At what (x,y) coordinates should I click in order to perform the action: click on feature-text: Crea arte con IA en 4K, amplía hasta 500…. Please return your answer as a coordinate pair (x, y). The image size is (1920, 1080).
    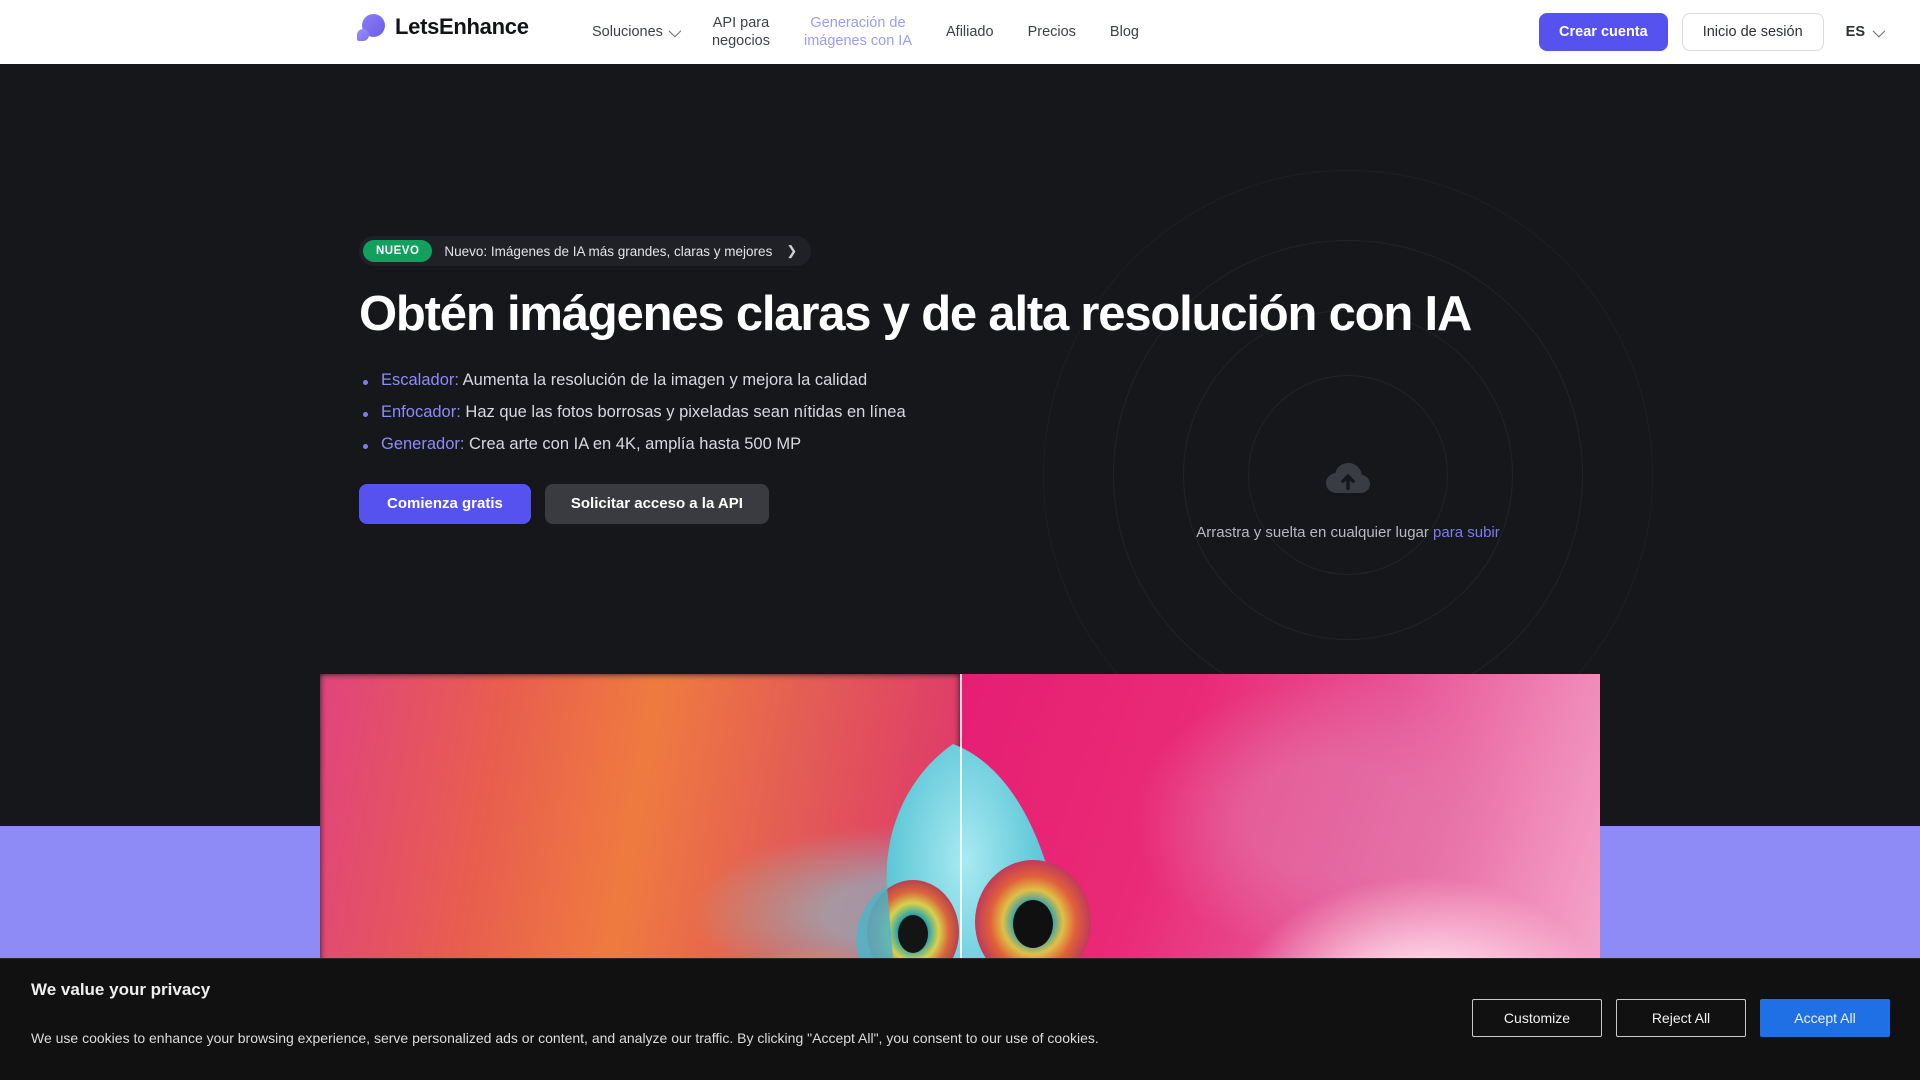
    Looking at the image, I should click on (633, 443).